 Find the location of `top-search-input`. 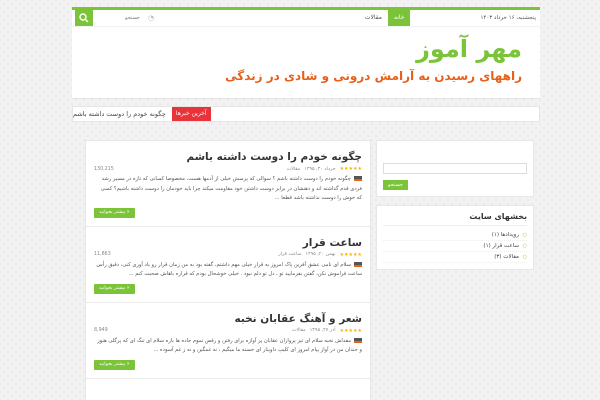

top-search-input is located at coordinates (118, 18).